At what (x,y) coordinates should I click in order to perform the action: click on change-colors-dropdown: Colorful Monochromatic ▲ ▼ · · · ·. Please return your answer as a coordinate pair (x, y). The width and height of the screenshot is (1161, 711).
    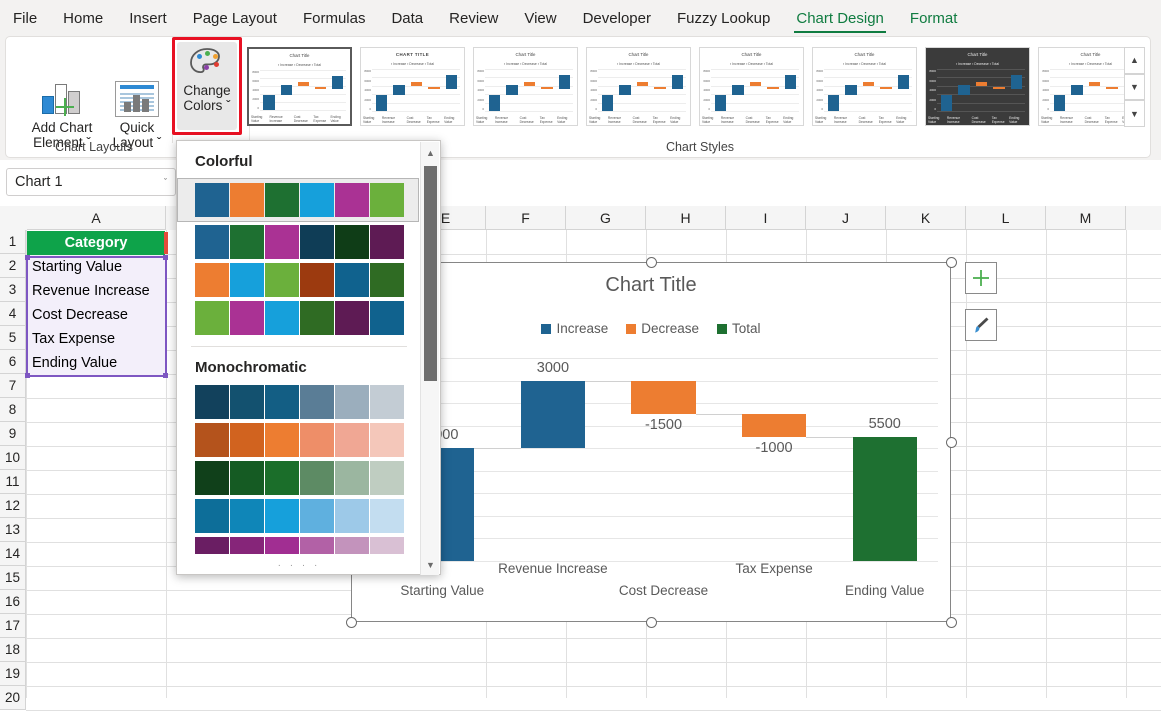
    Looking at the image, I should click on (308, 357).